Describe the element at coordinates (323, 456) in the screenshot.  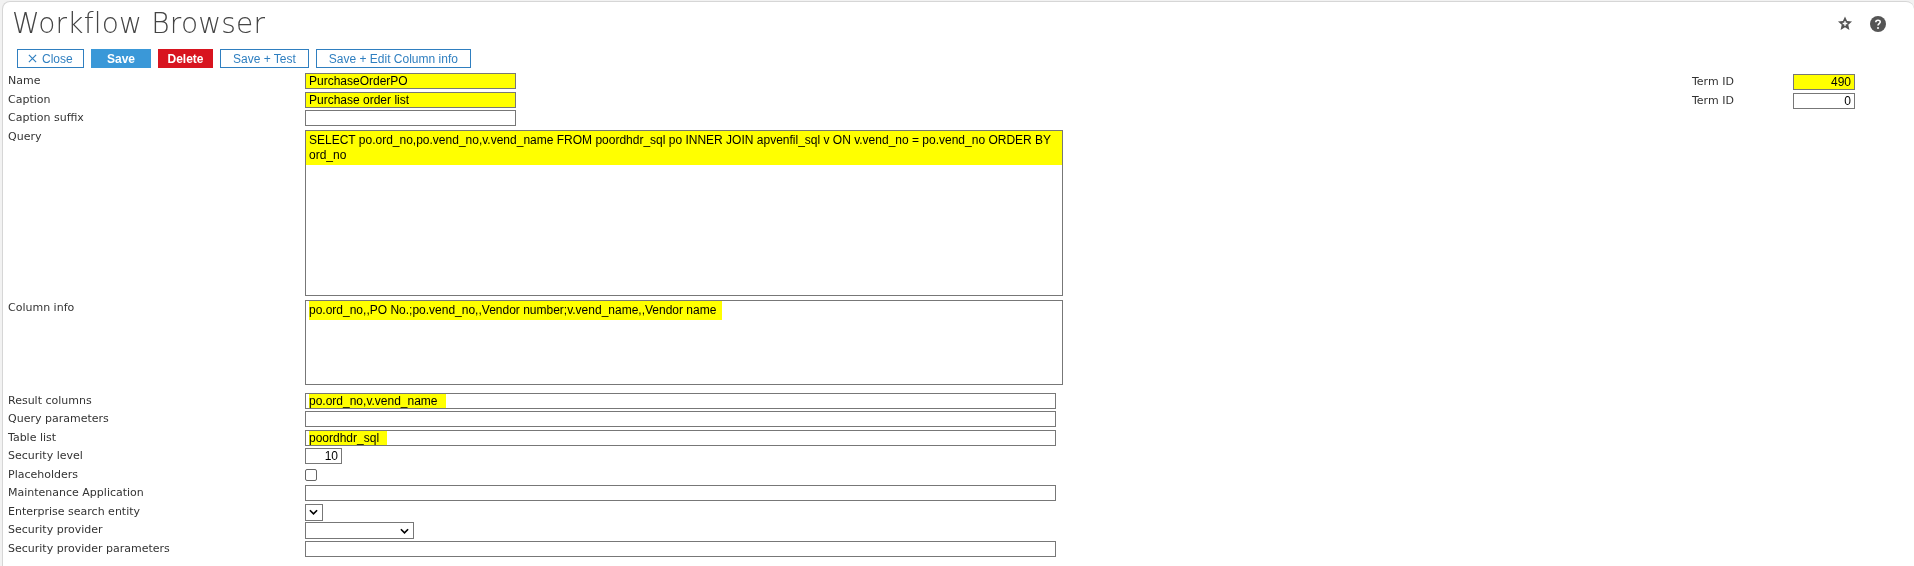
I see `input-field: 10` at that location.